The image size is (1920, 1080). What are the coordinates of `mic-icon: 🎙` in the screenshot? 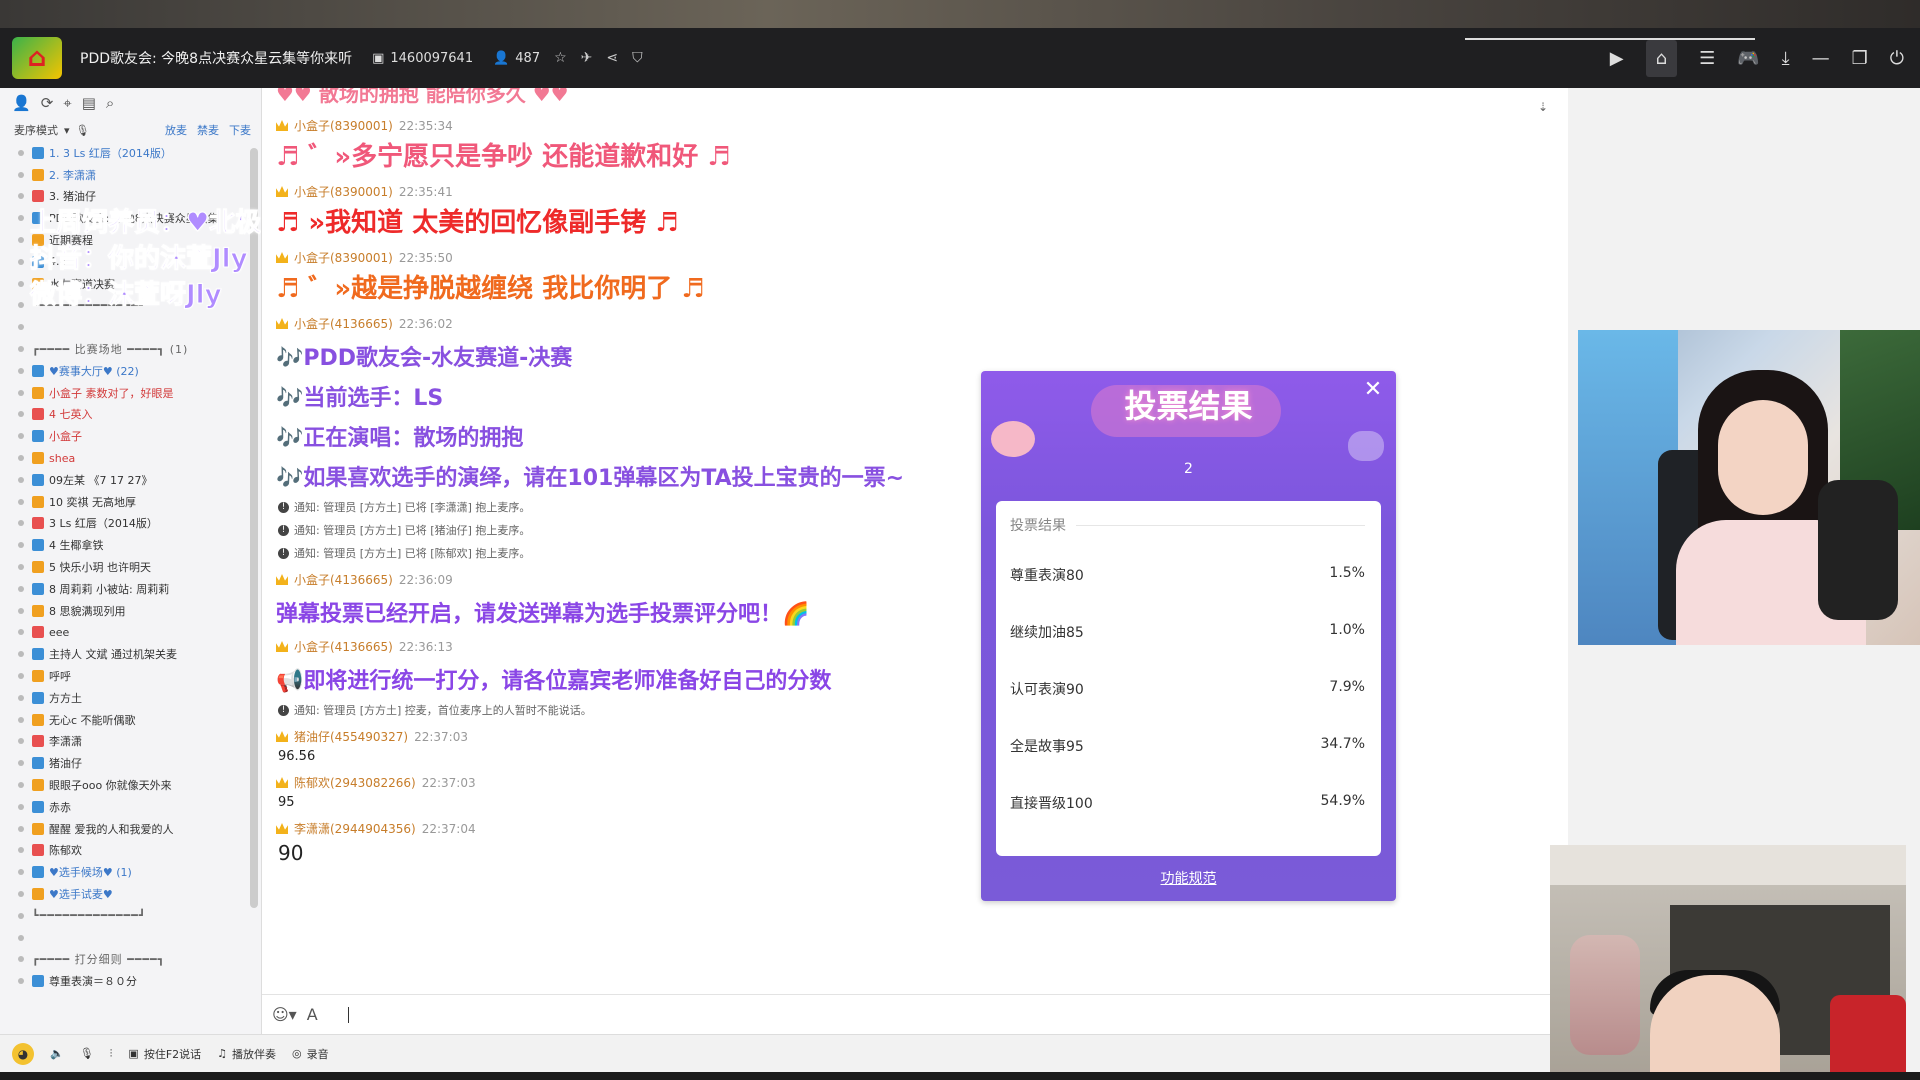 It's located at (82, 130).